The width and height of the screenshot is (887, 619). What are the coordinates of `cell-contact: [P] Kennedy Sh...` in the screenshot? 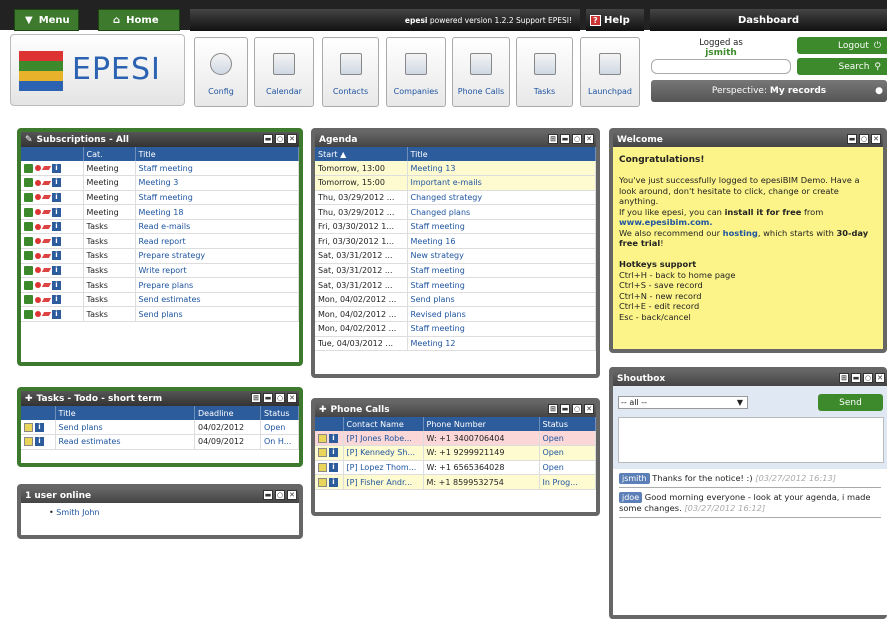 It's located at (383, 453).